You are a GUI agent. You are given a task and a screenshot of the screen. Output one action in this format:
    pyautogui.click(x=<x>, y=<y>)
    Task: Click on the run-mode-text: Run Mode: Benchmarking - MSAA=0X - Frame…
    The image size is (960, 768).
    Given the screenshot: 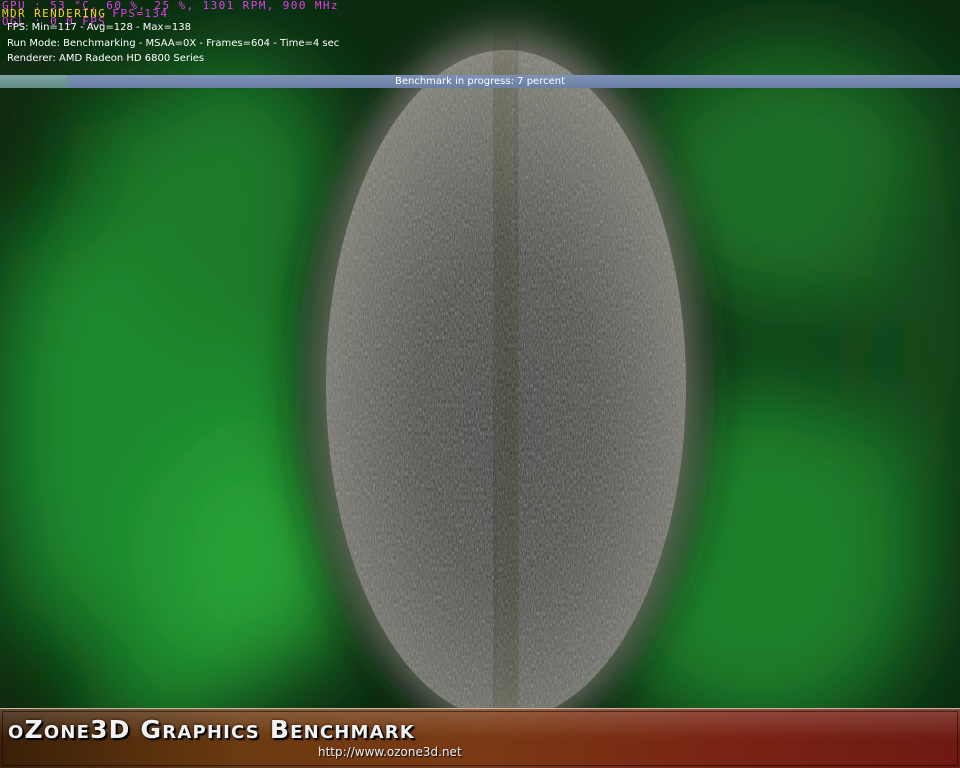 What is the action you would take?
    pyautogui.click(x=173, y=43)
    